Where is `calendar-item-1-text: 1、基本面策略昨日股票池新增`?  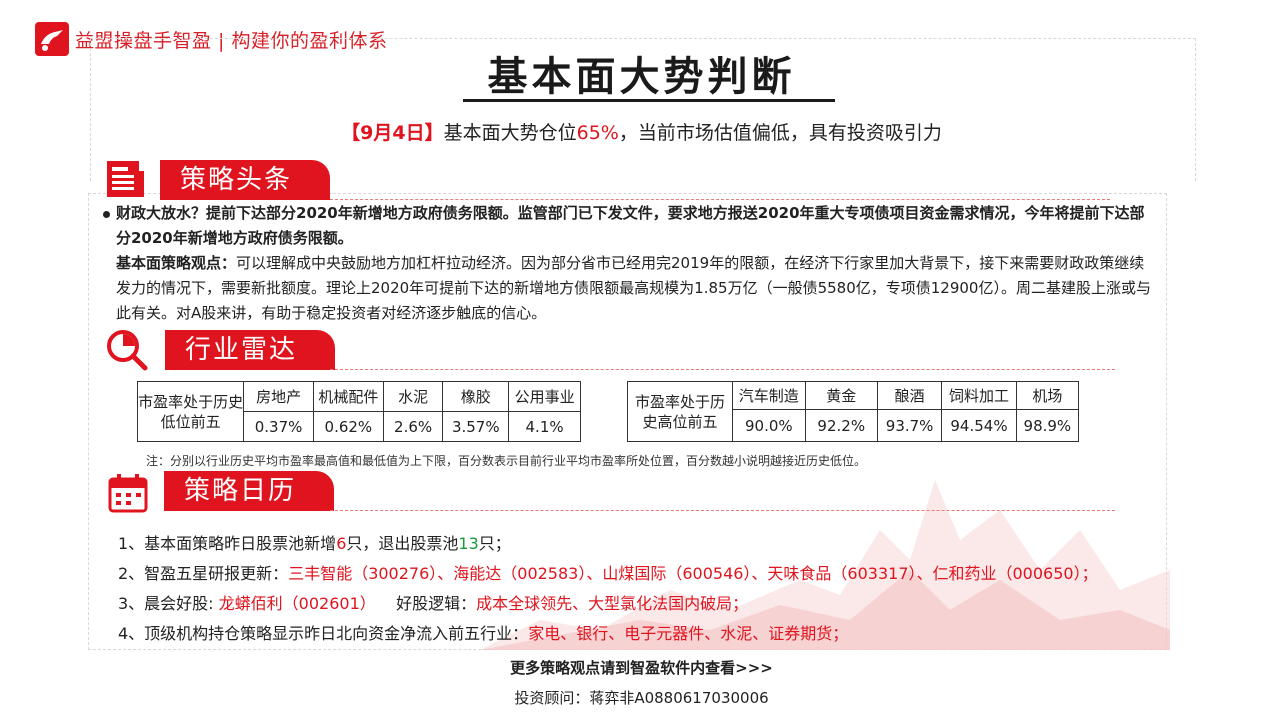
calendar-item-1-text: 1、基本面策略昨日股票池新增 is located at coordinates (227, 543).